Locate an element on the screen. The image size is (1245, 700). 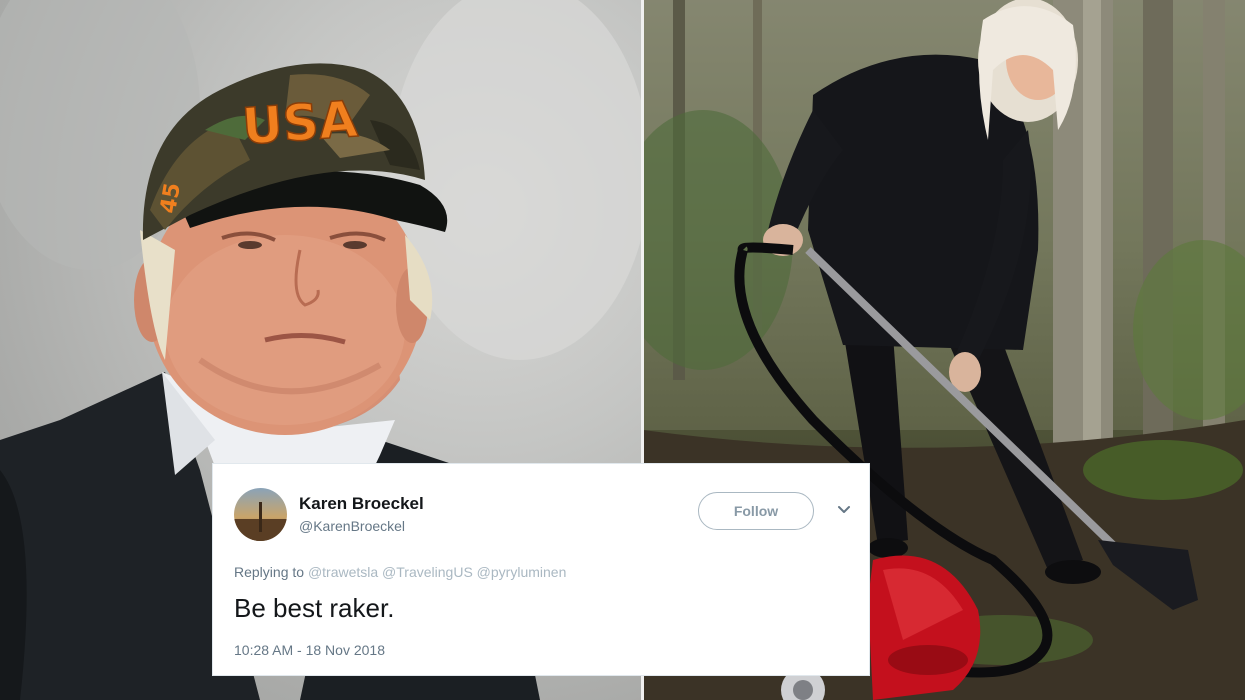
tweet-timestamp: 10:28 AM - 18 Nov 2018 is located at coordinates (309, 650).